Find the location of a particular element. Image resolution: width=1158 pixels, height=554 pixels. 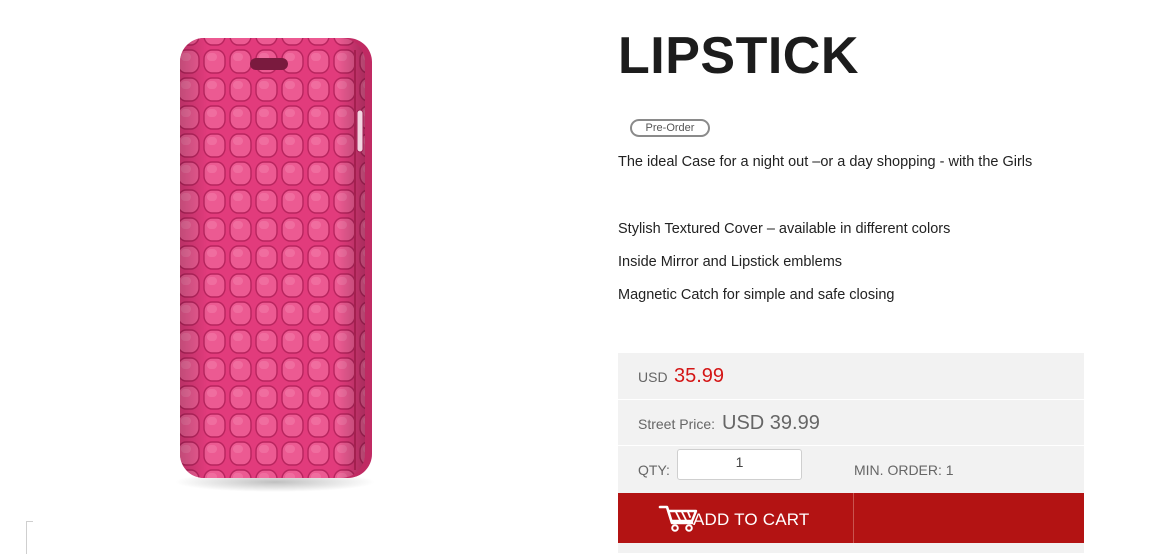

price-value: 35.99 is located at coordinates (699, 376).